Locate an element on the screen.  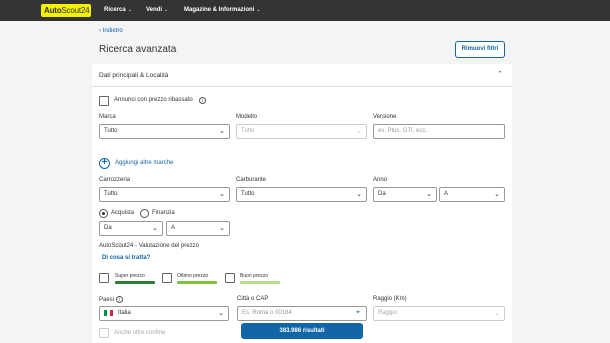
divider is located at coordinates (302, 86).